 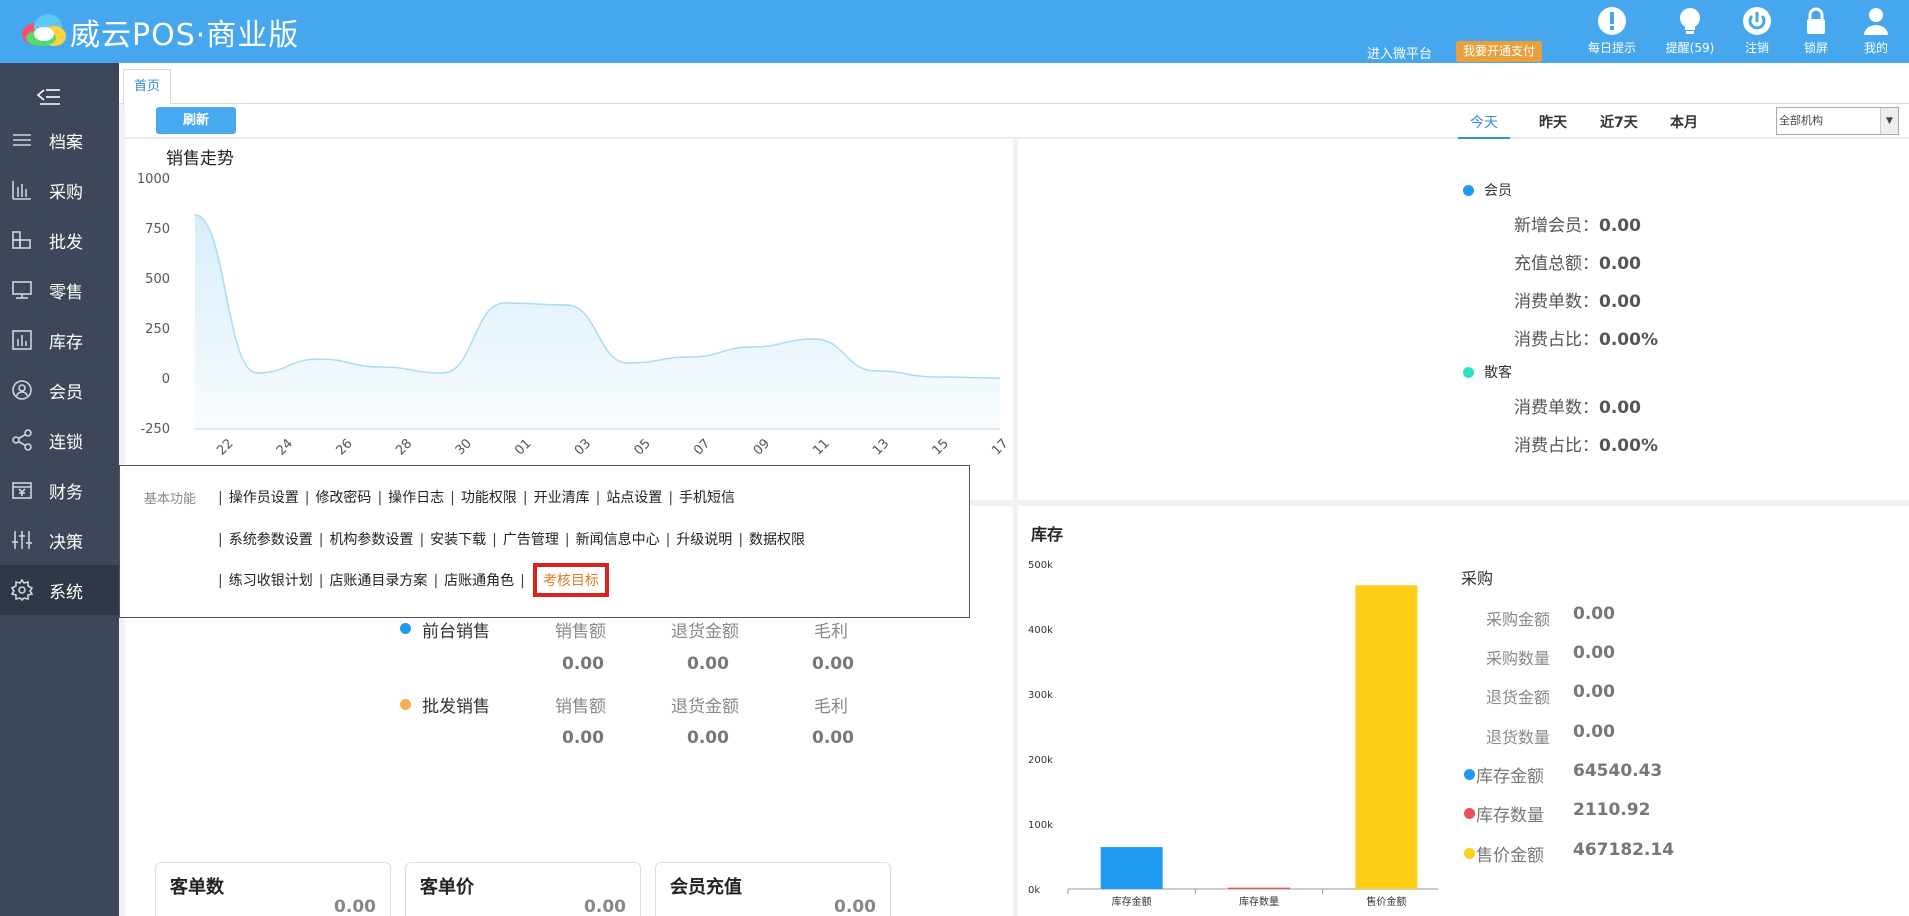 What do you see at coordinates (831, 707) in the screenshot?
I see `wholesale-sales-col: 毛利` at bounding box center [831, 707].